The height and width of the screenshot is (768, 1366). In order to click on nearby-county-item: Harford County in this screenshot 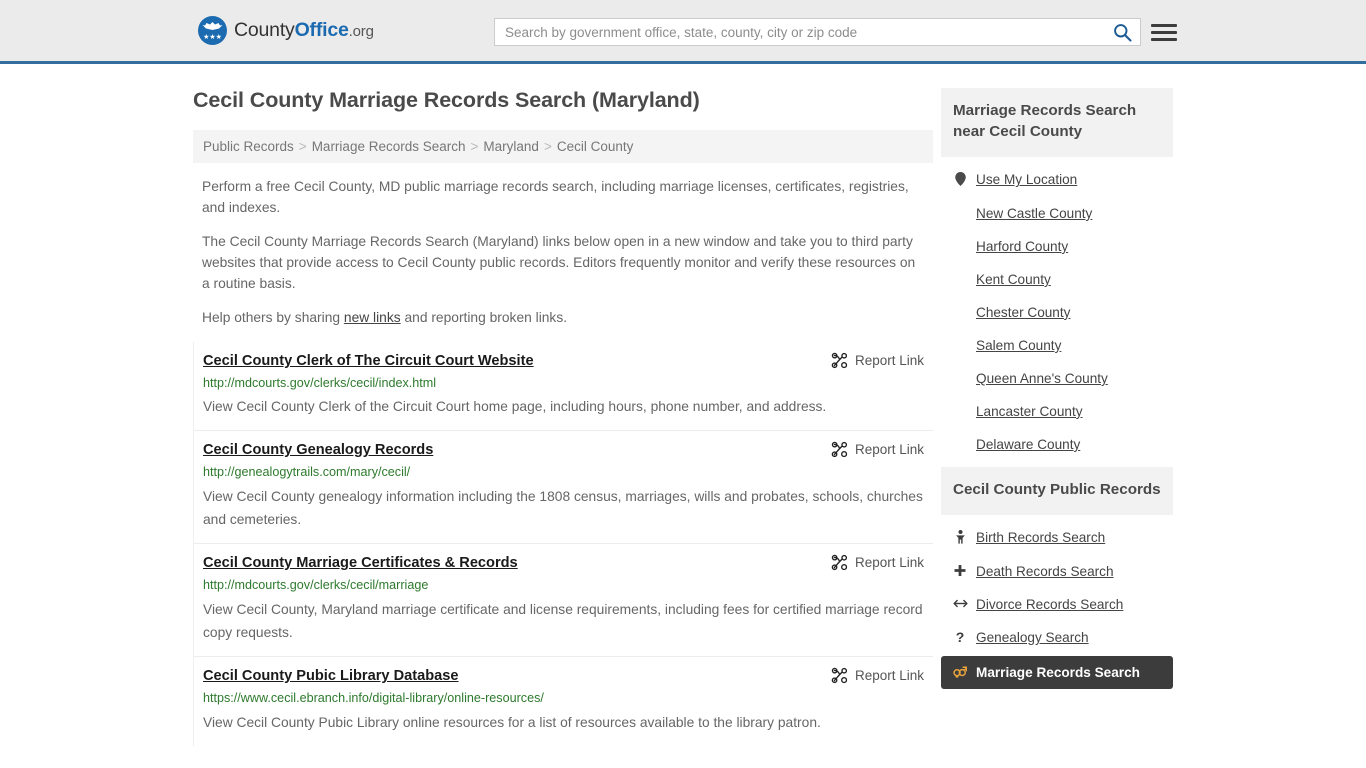, I will do `click(1057, 246)`.